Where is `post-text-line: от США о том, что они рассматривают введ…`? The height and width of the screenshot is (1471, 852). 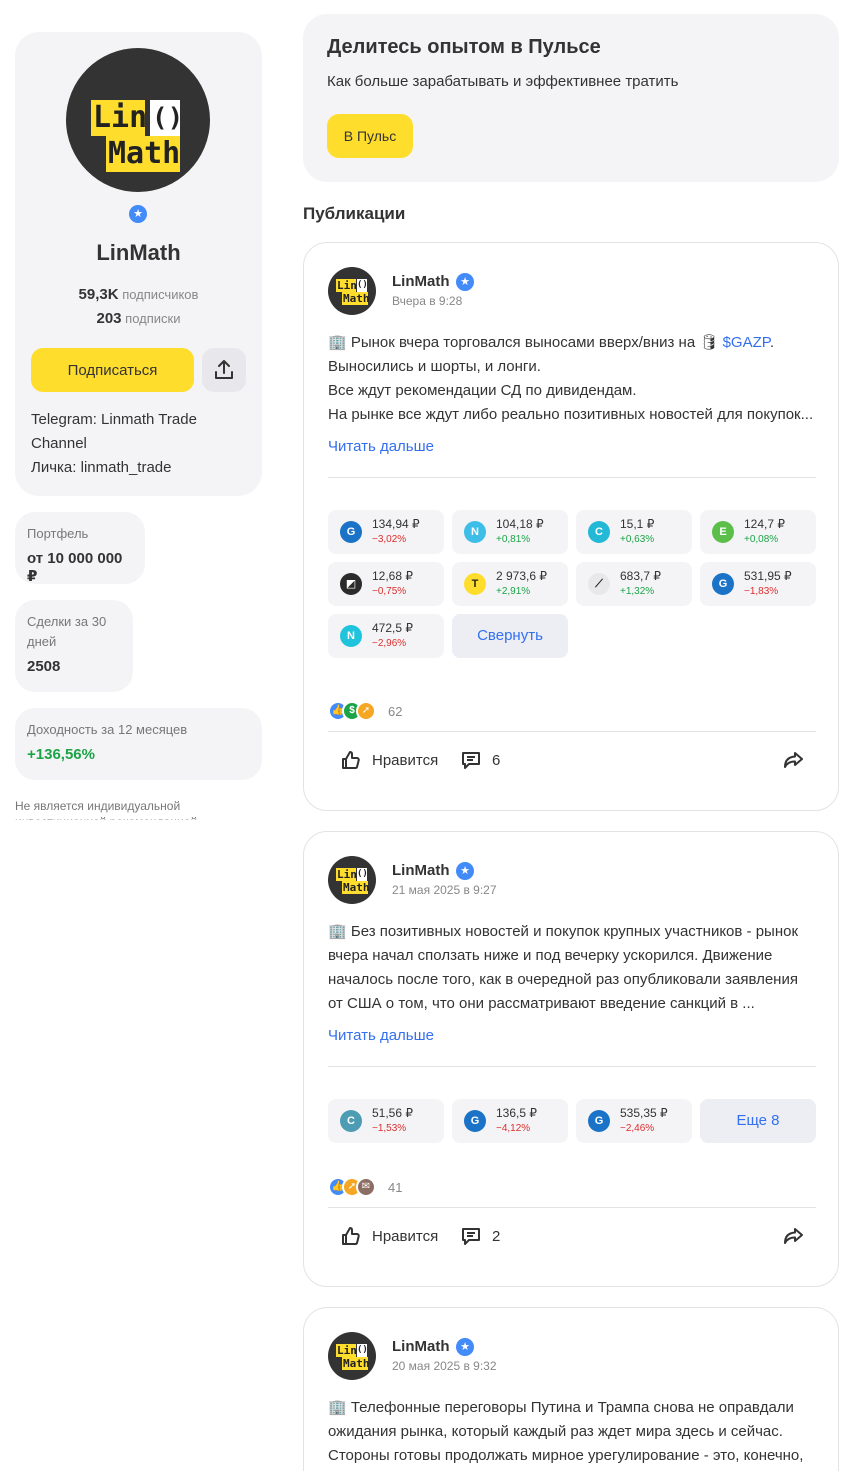 post-text-line: от США о том, что они рассматривают введ… is located at coordinates (541, 1003).